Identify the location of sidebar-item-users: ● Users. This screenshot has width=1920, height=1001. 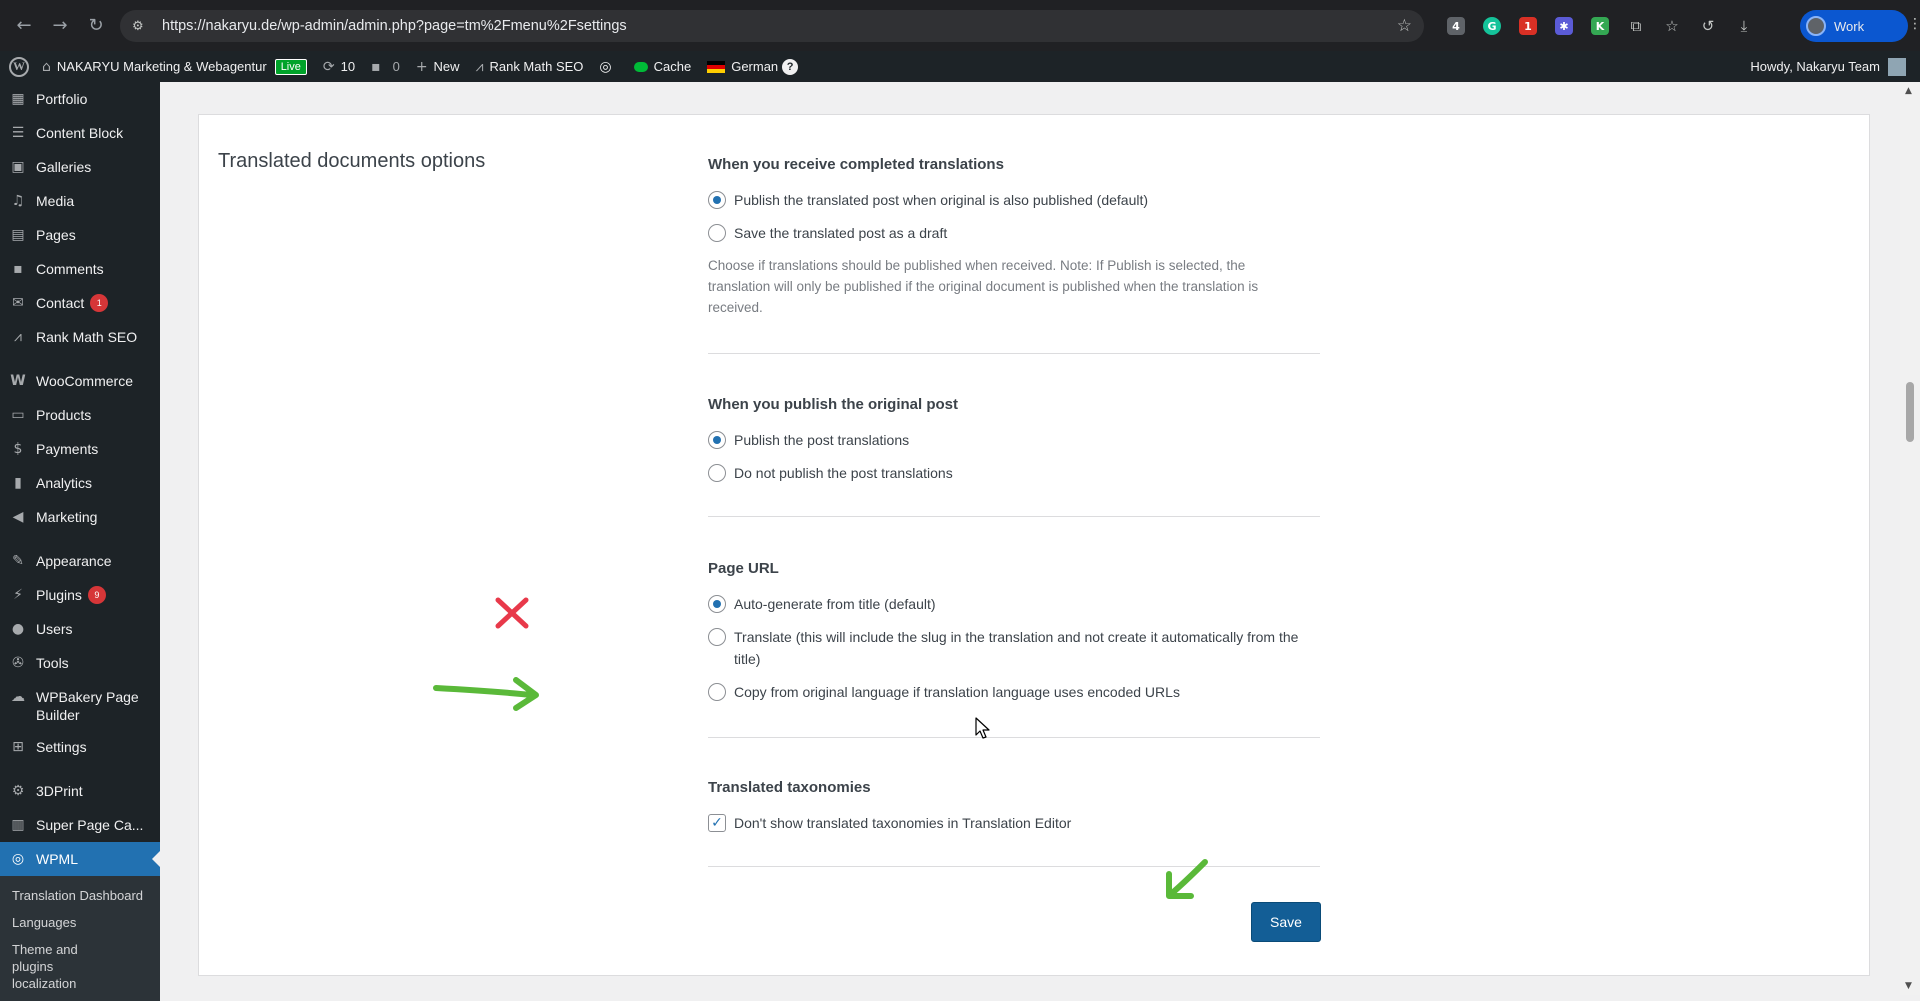
(80, 629).